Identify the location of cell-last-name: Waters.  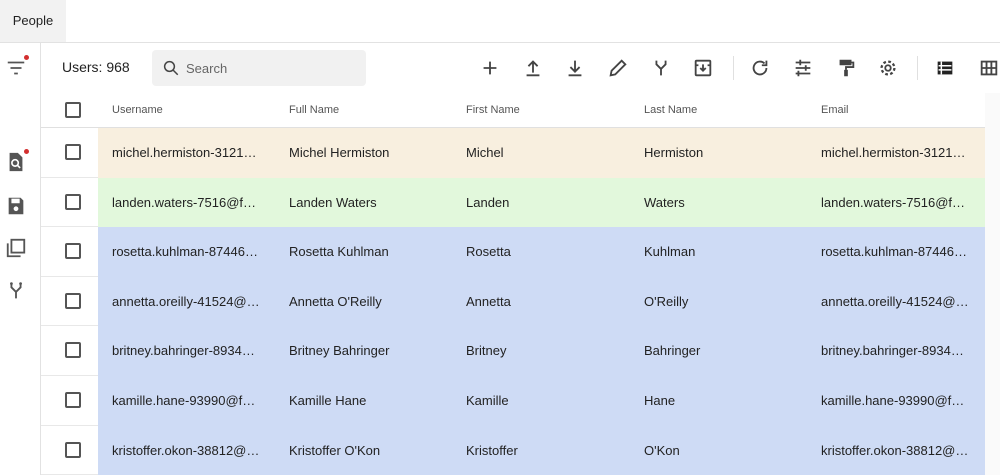
(664, 202).